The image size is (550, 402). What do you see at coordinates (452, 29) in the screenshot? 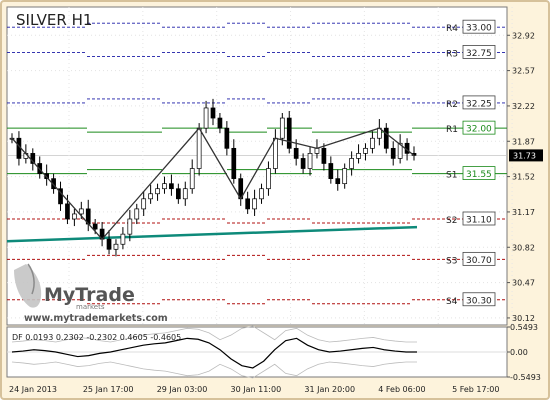
I see `level-name-r4: R4` at bounding box center [452, 29].